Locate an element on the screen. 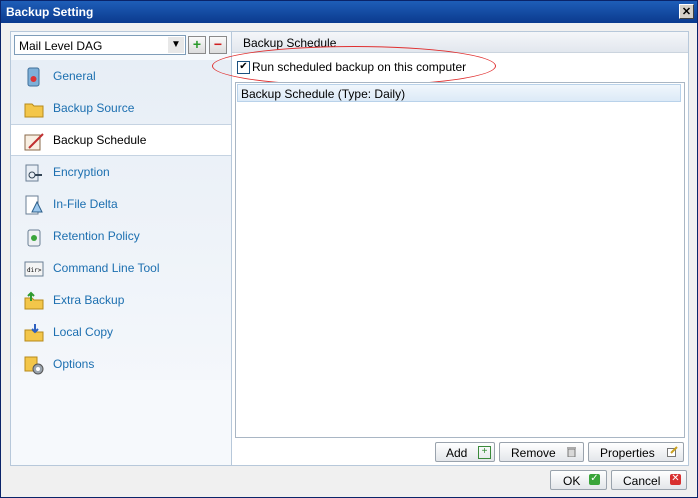 This screenshot has width=698, height=498. ok-button: OK ✓ is located at coordinates (578, 480).